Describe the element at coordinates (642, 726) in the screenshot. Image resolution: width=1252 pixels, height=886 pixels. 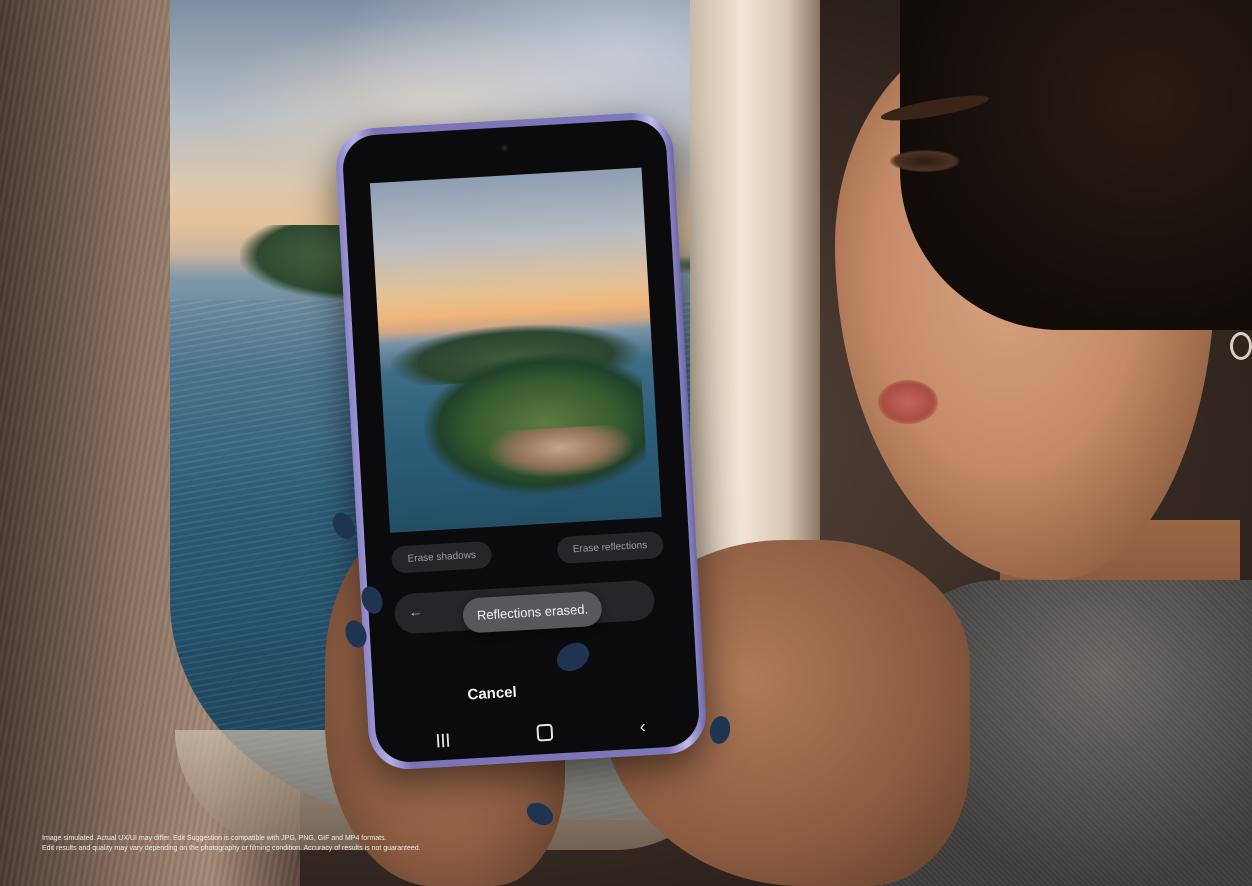
I see `back-icon: ‹` at that location.